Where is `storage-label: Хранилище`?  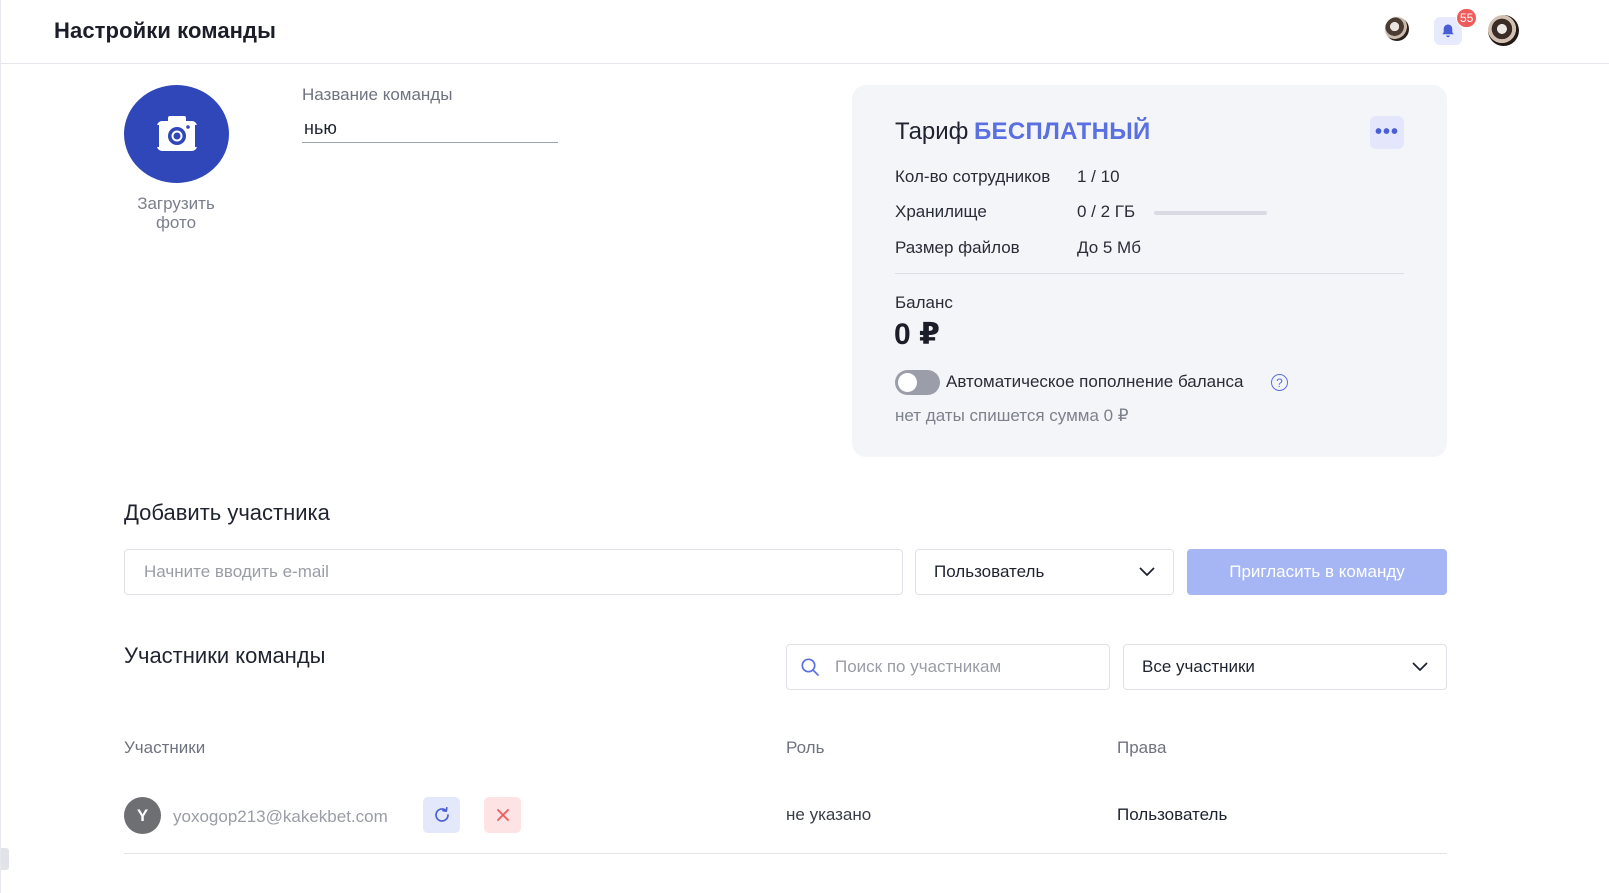
storage-label: Хранилище is located at coordinates (941, 211).